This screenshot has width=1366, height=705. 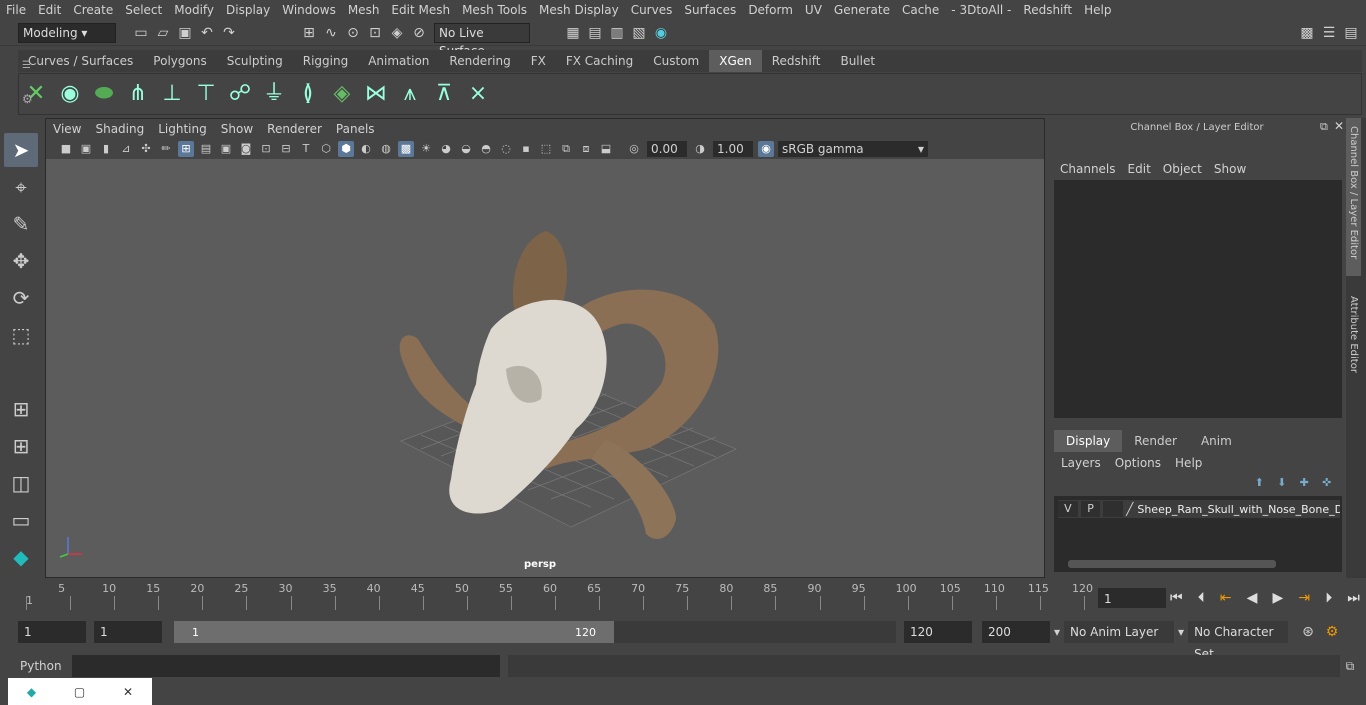 I want to click on step-forward-key-icon: ⇥, so click(x=1304, y=598).